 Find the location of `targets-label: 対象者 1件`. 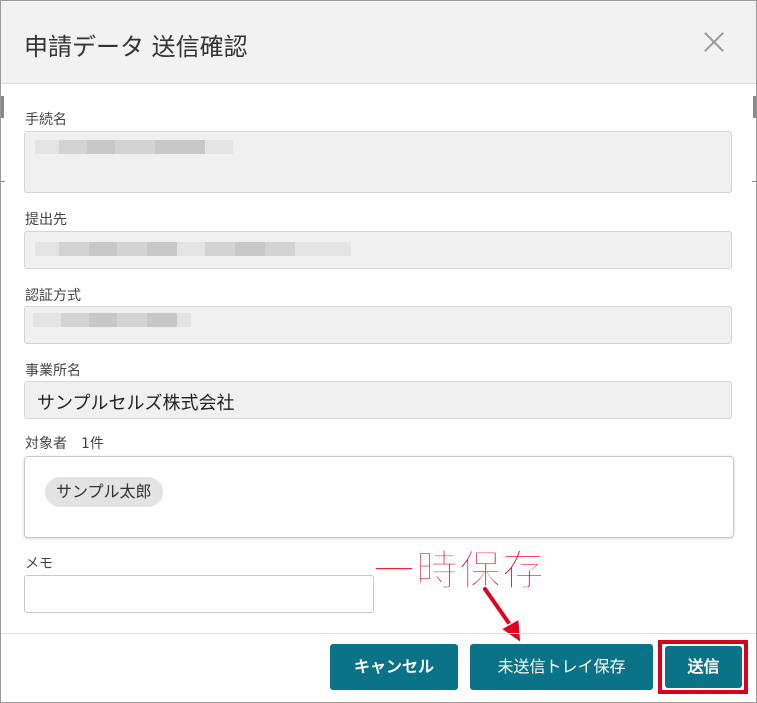

targets-label: 対象者 1件 is located at coordinates (64, 444).